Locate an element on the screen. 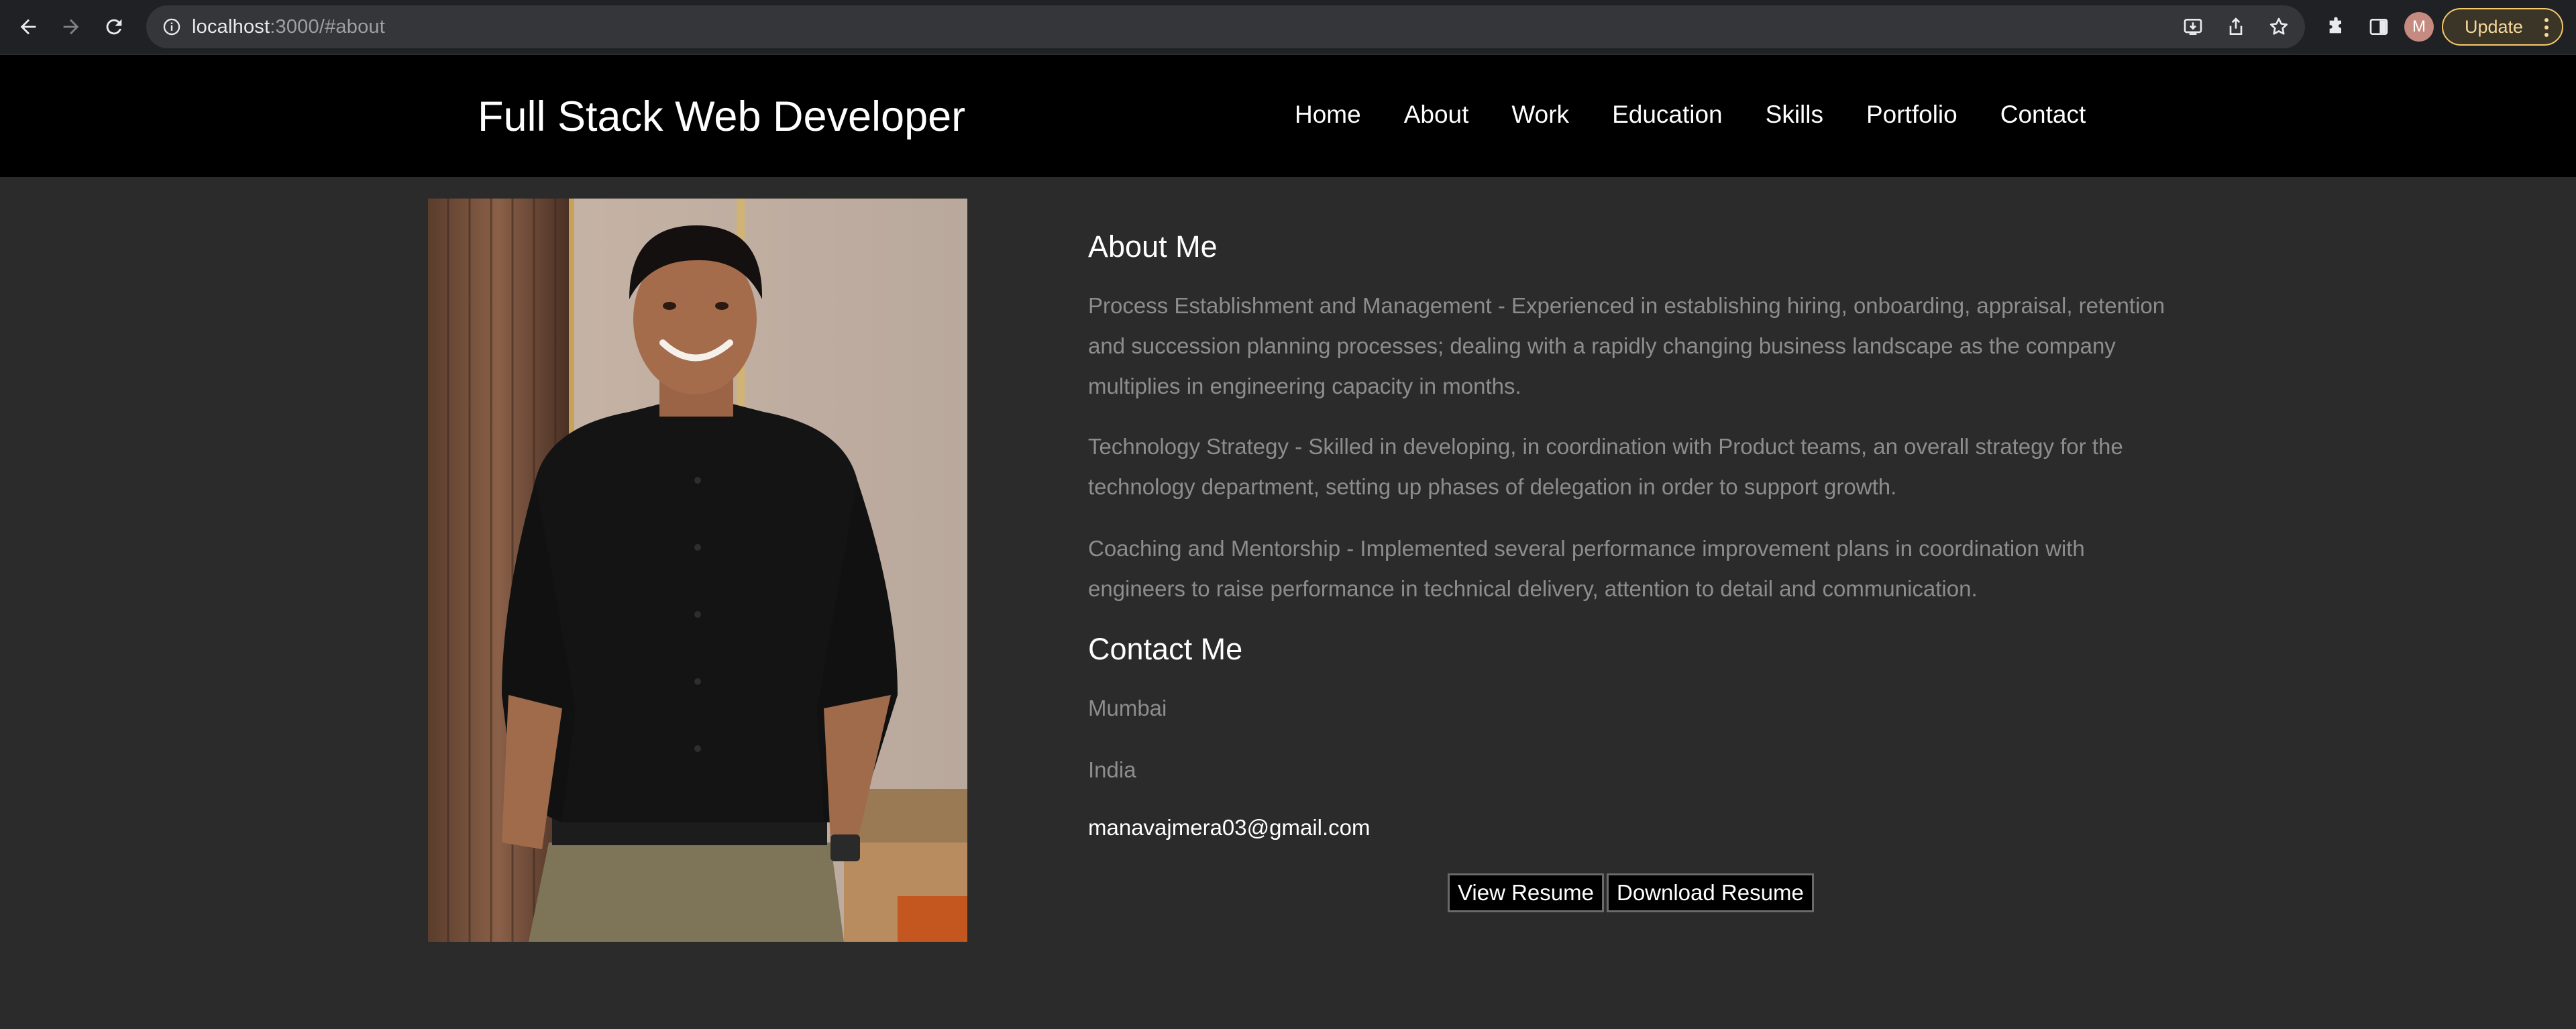 The width and height of the screenshot is (2576, 1029). back-arrow-icon is located at coordinates (28, 27).